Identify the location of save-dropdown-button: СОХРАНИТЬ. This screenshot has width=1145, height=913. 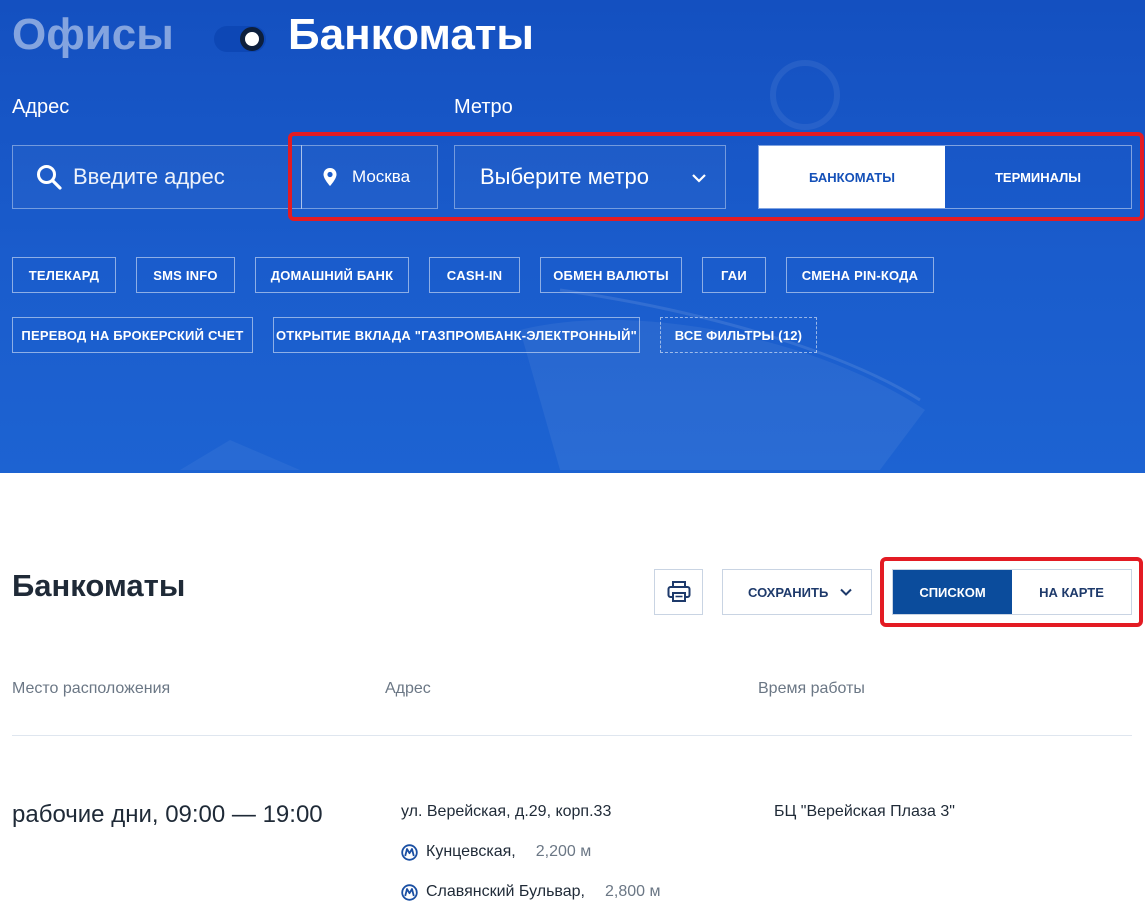
(797, 592).